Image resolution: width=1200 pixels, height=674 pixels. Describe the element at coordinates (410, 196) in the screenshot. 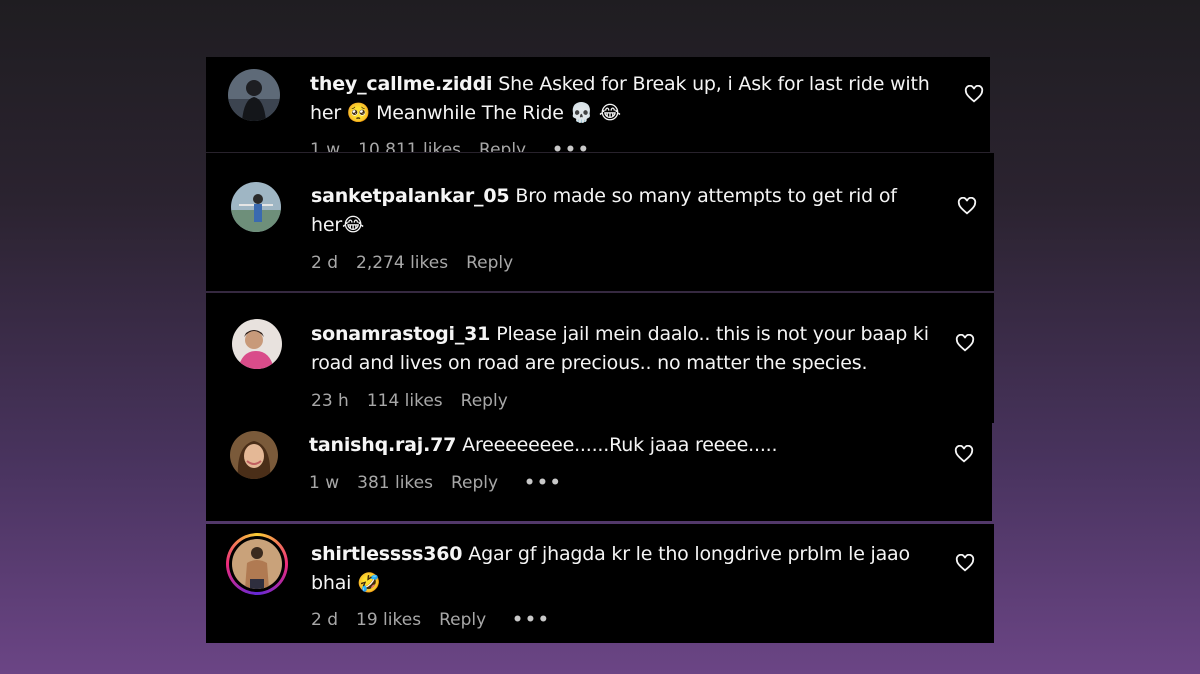

I see `comment-username: sanketpalankar_05` at that location.